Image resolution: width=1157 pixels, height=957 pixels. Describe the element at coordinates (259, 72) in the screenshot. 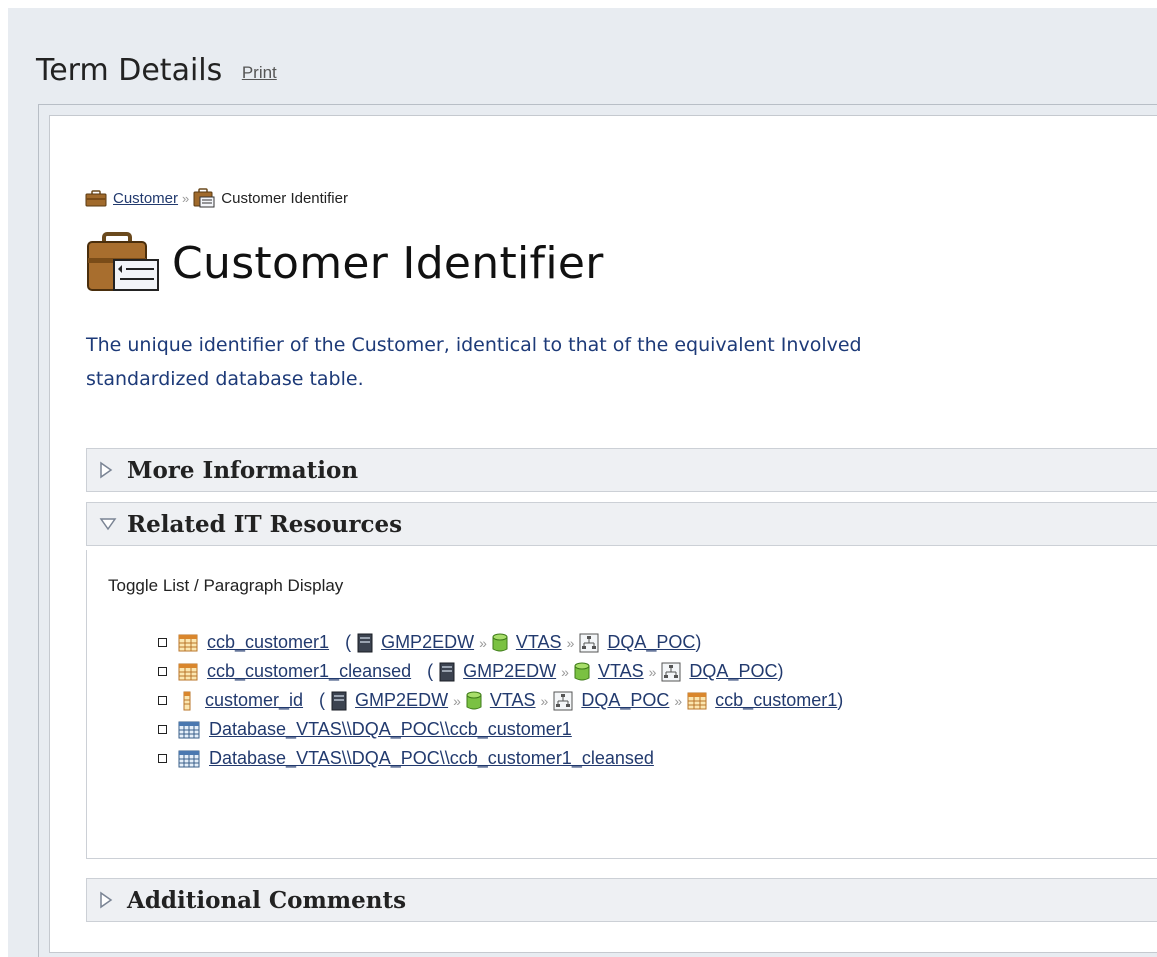

I see `print-link: Print` at that location.